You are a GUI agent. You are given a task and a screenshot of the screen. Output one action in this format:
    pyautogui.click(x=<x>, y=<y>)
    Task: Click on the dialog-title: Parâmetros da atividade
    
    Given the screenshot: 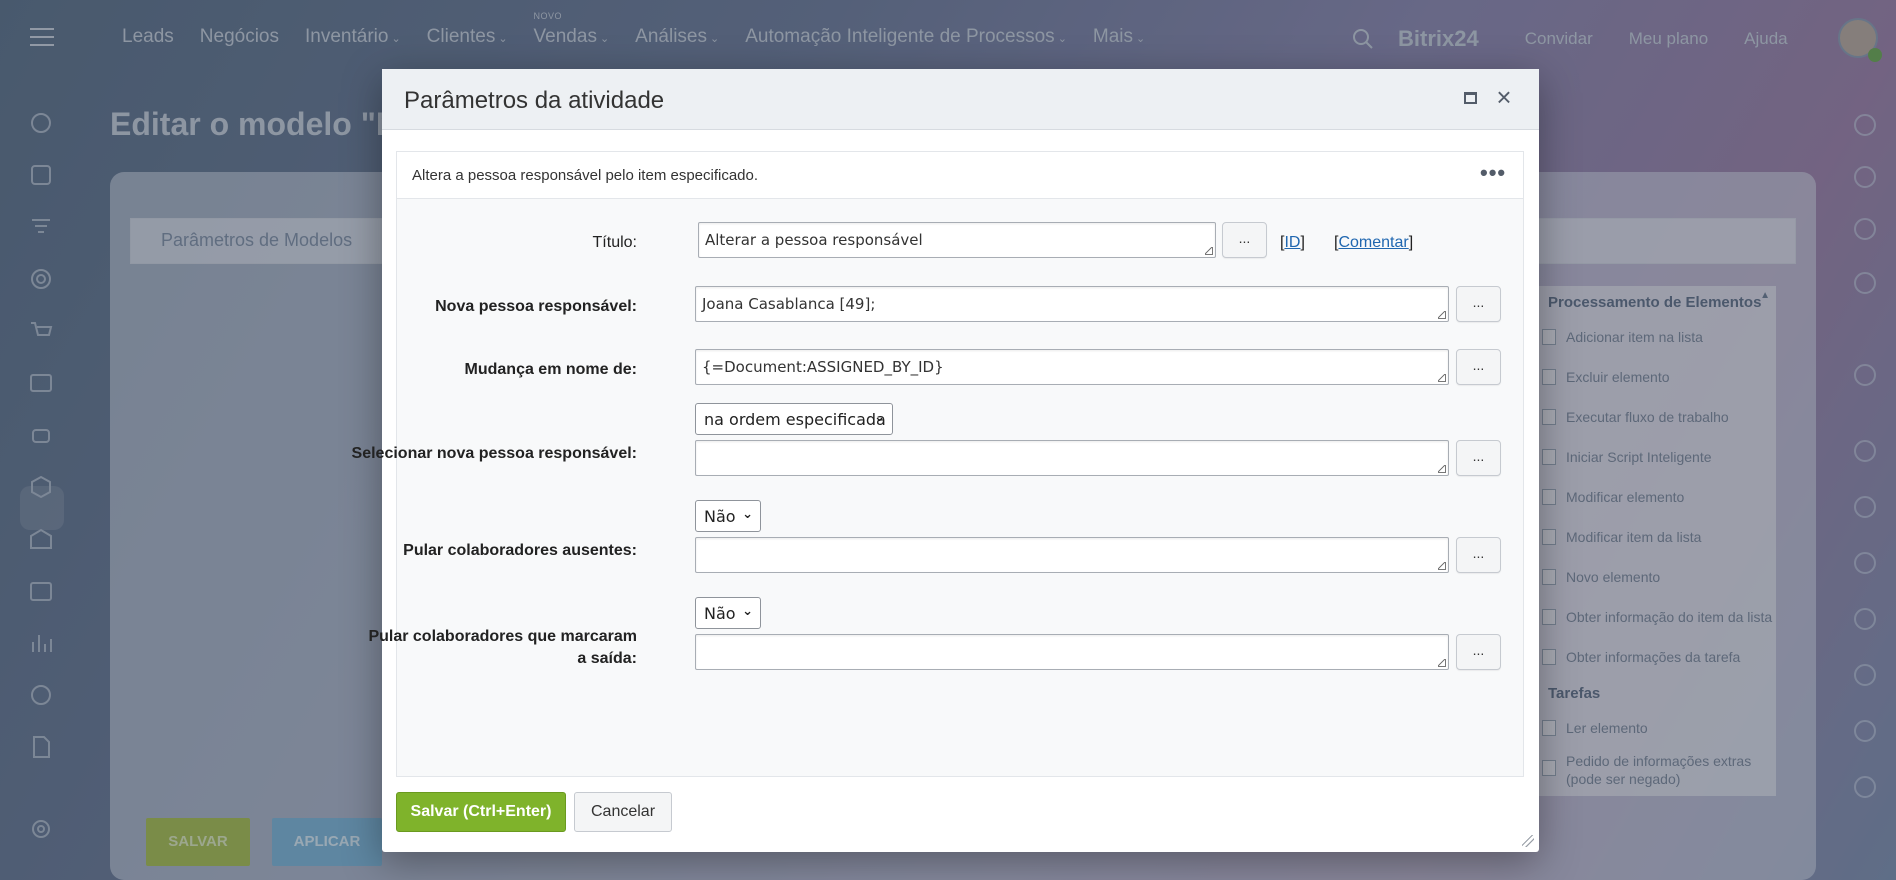 What is the action you would take?
    pyautogui.click(x=534, y=100)
    